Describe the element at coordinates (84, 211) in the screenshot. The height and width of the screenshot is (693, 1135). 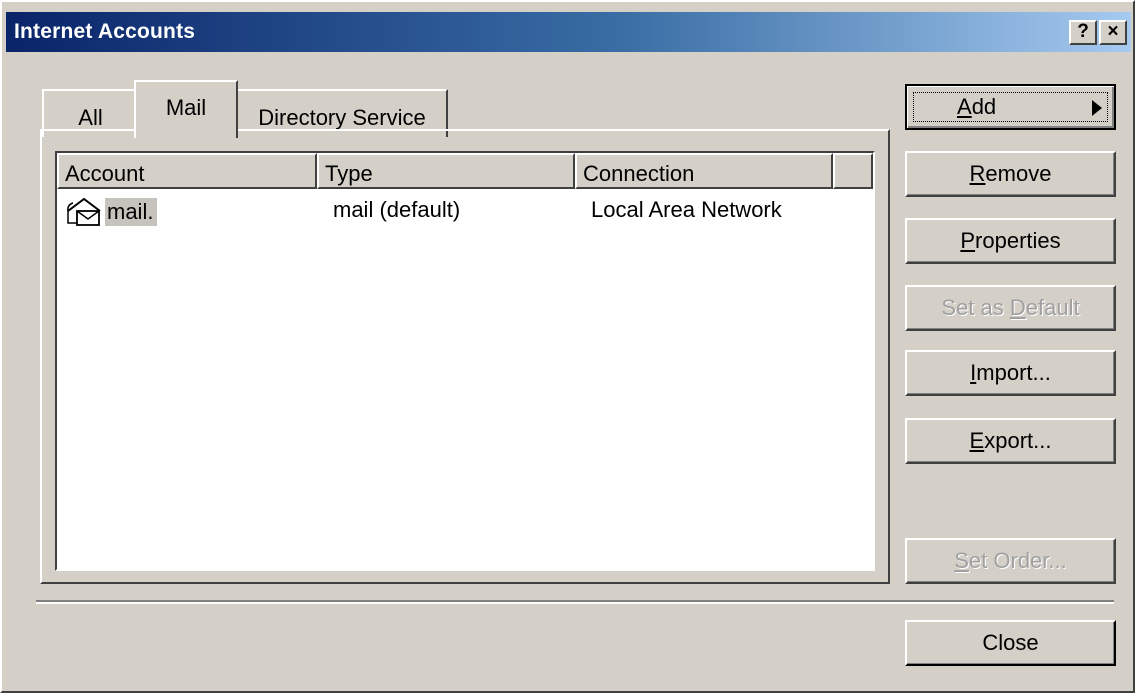
I see `mail-account-icon` at that location.